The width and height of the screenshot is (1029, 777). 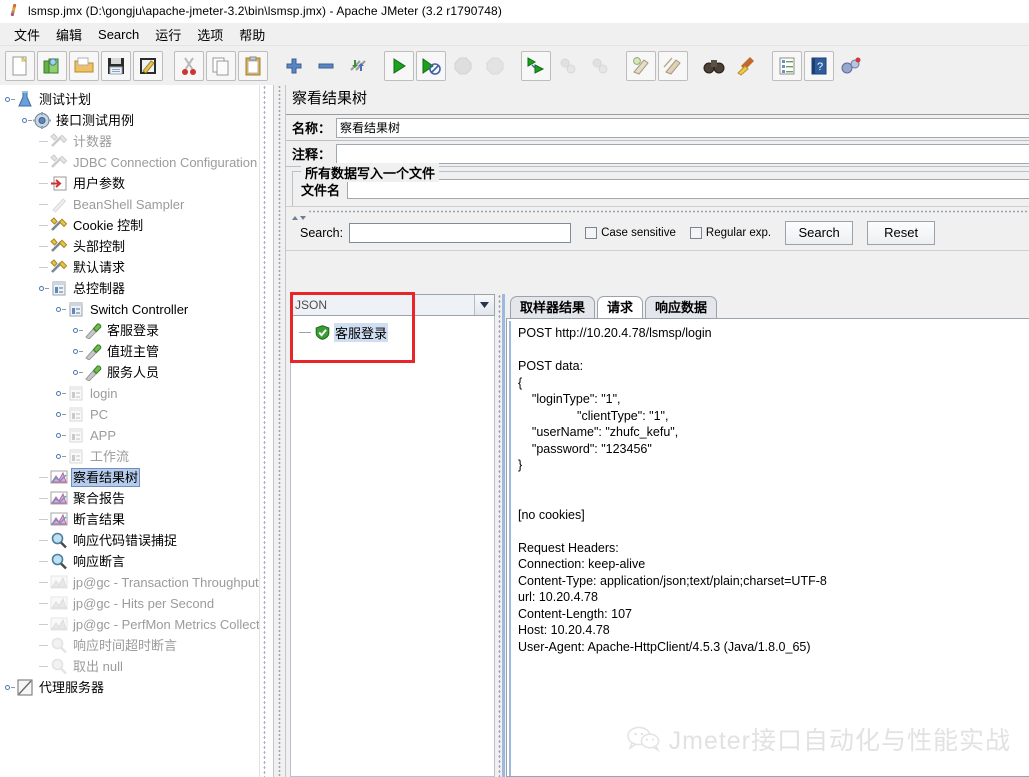 What do you see at coordinates (136, 540) in the screenshot?
I see `tree-node: 响应代码错误捕捉` at bounding box center [136, 540].